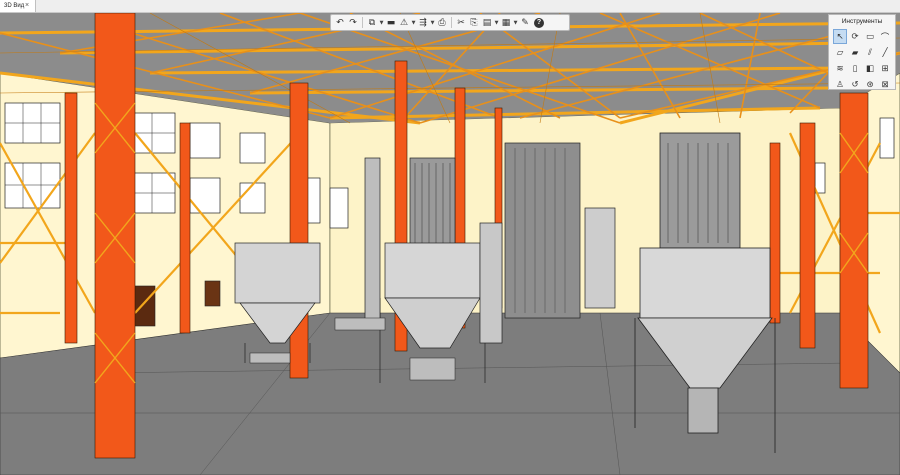 The height and width of the screenshot is (475, 900). Describe the element at coordinates (885, 84) in the screenshot. I see `fitting-tool-icon: ⊠` at that location.